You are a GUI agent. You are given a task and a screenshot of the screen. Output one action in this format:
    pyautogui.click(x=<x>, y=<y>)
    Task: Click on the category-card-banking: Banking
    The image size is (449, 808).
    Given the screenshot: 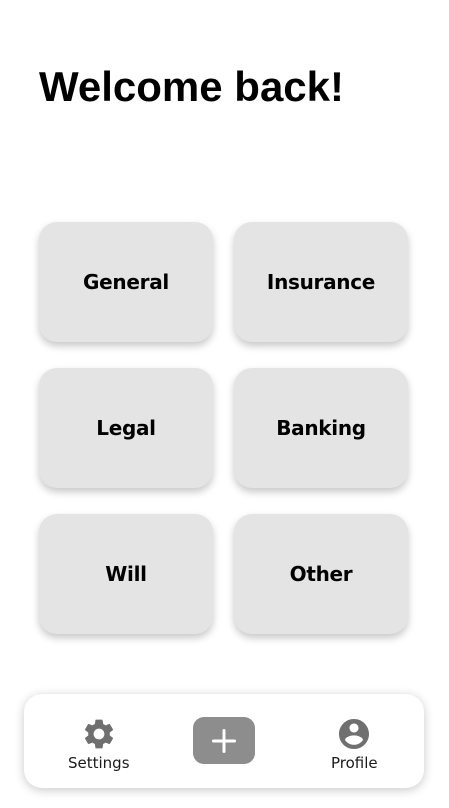 What is the action you would take?
    pyautogui.click(x=321, y=428)
    